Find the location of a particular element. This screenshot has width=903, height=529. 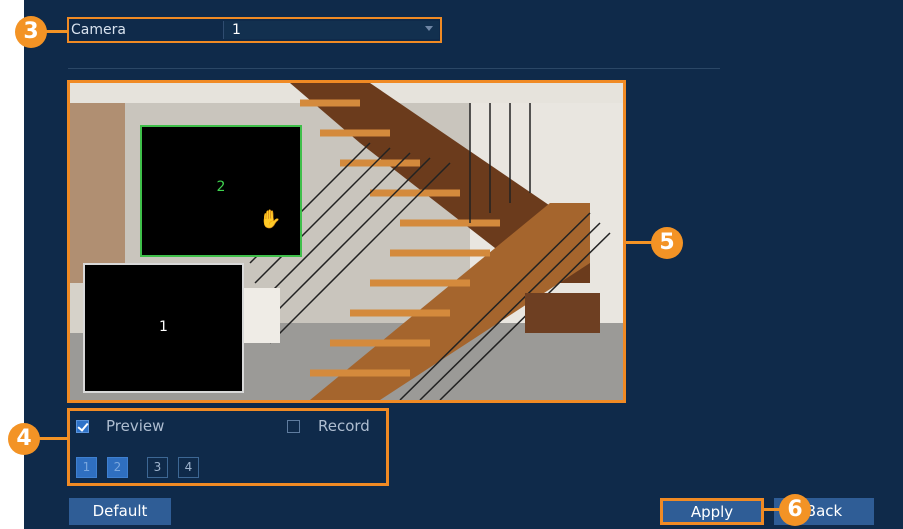

camera-label: Camera is located at coordinates (98, 30).